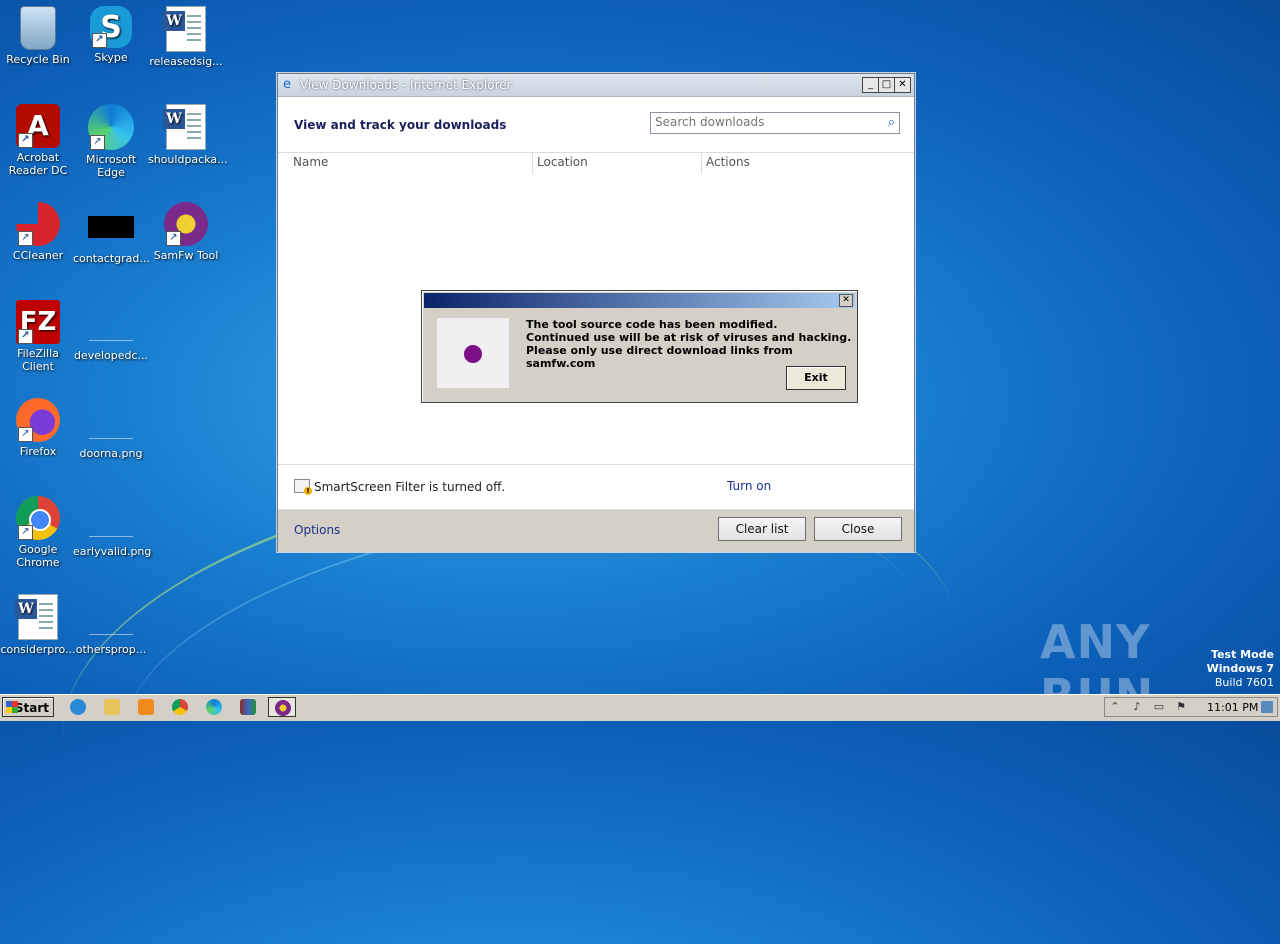  What do you see at coordinates (38, 59) in the screenshot?
I see `desktop-icon-label: Recycle Bin` at bounding box center [38, 59].